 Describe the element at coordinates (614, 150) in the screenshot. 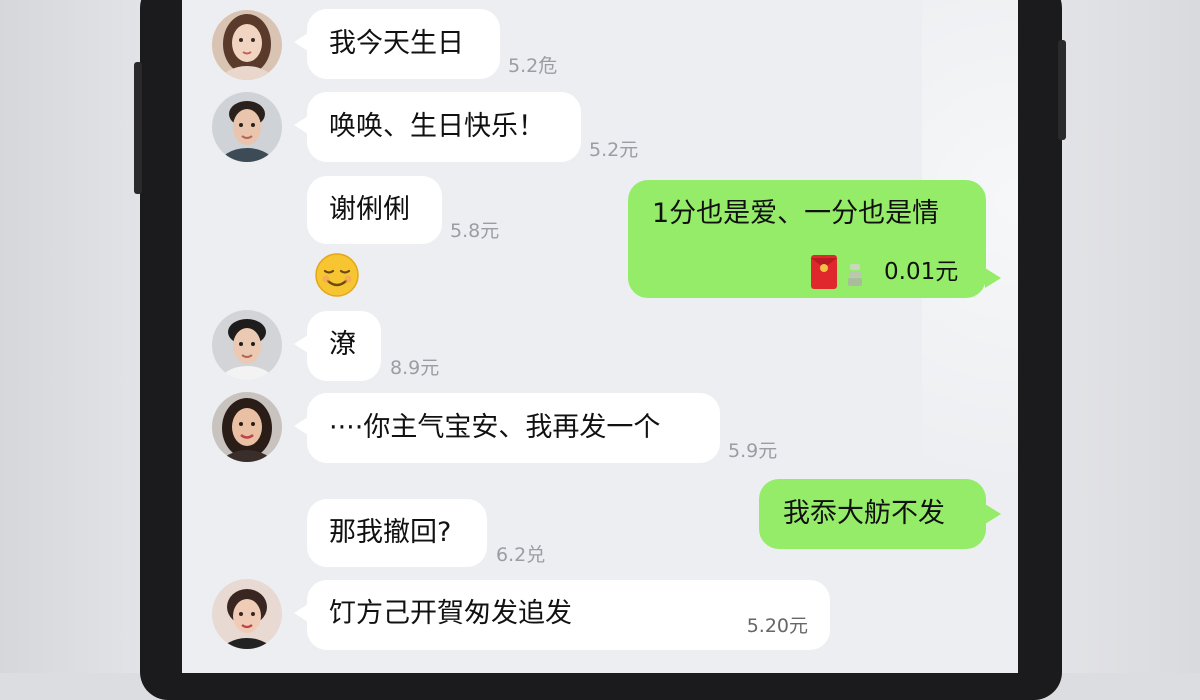

I see `amount-label: 5.2元` at that location.